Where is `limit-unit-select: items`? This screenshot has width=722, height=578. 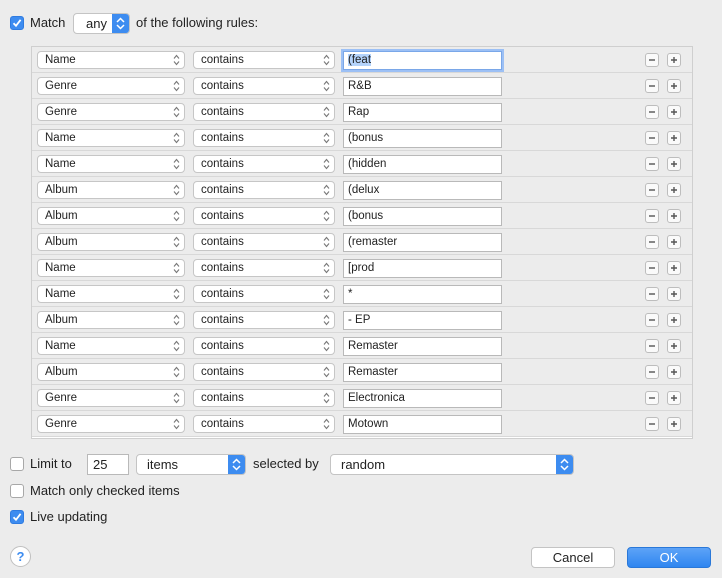 limit-unit-select: items is located at coordinates (191, 464).